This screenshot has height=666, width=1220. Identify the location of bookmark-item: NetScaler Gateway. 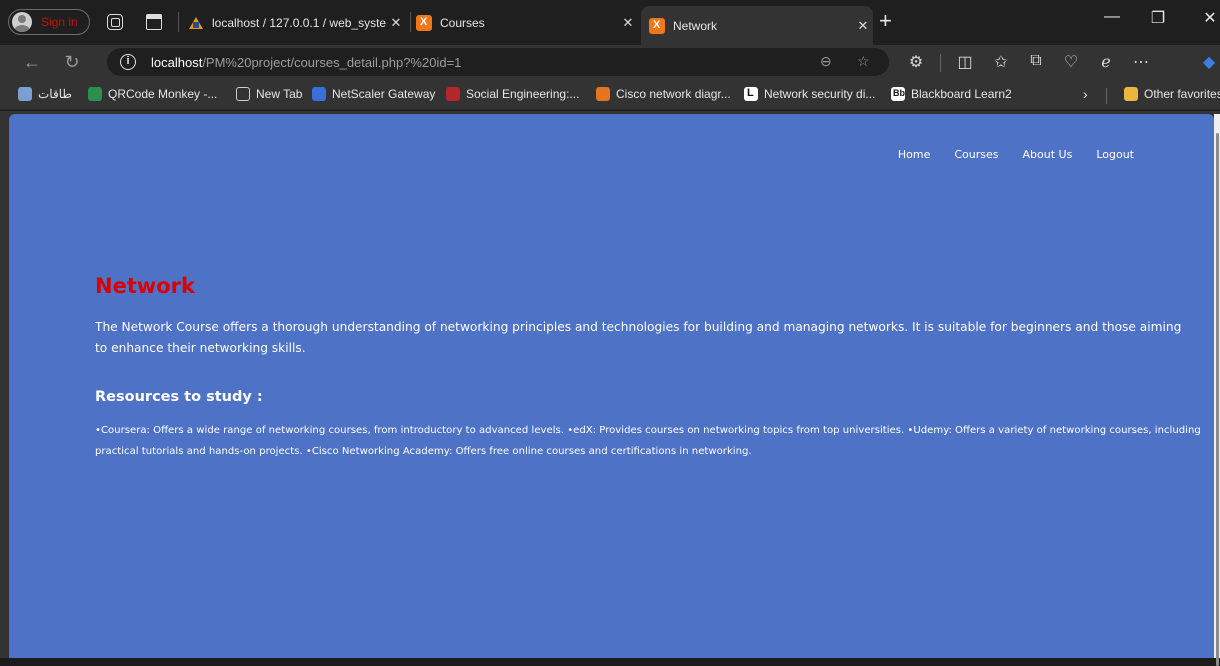
(373, 94).